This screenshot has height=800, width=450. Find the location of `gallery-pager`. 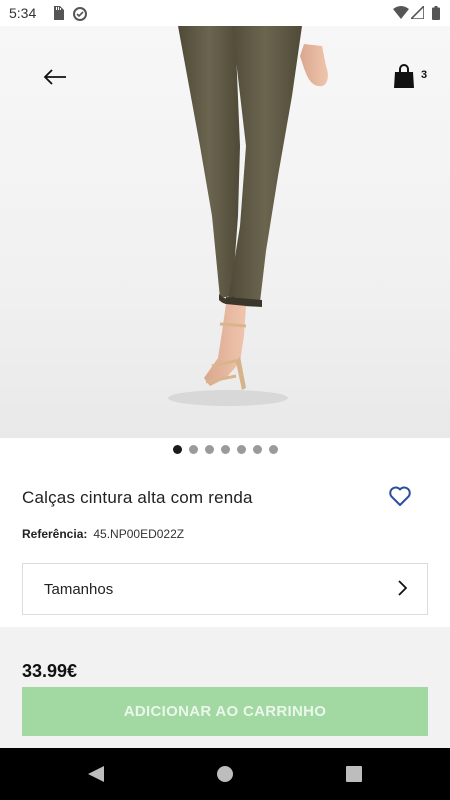

gallery-pager is located at coordinates (225, 451).